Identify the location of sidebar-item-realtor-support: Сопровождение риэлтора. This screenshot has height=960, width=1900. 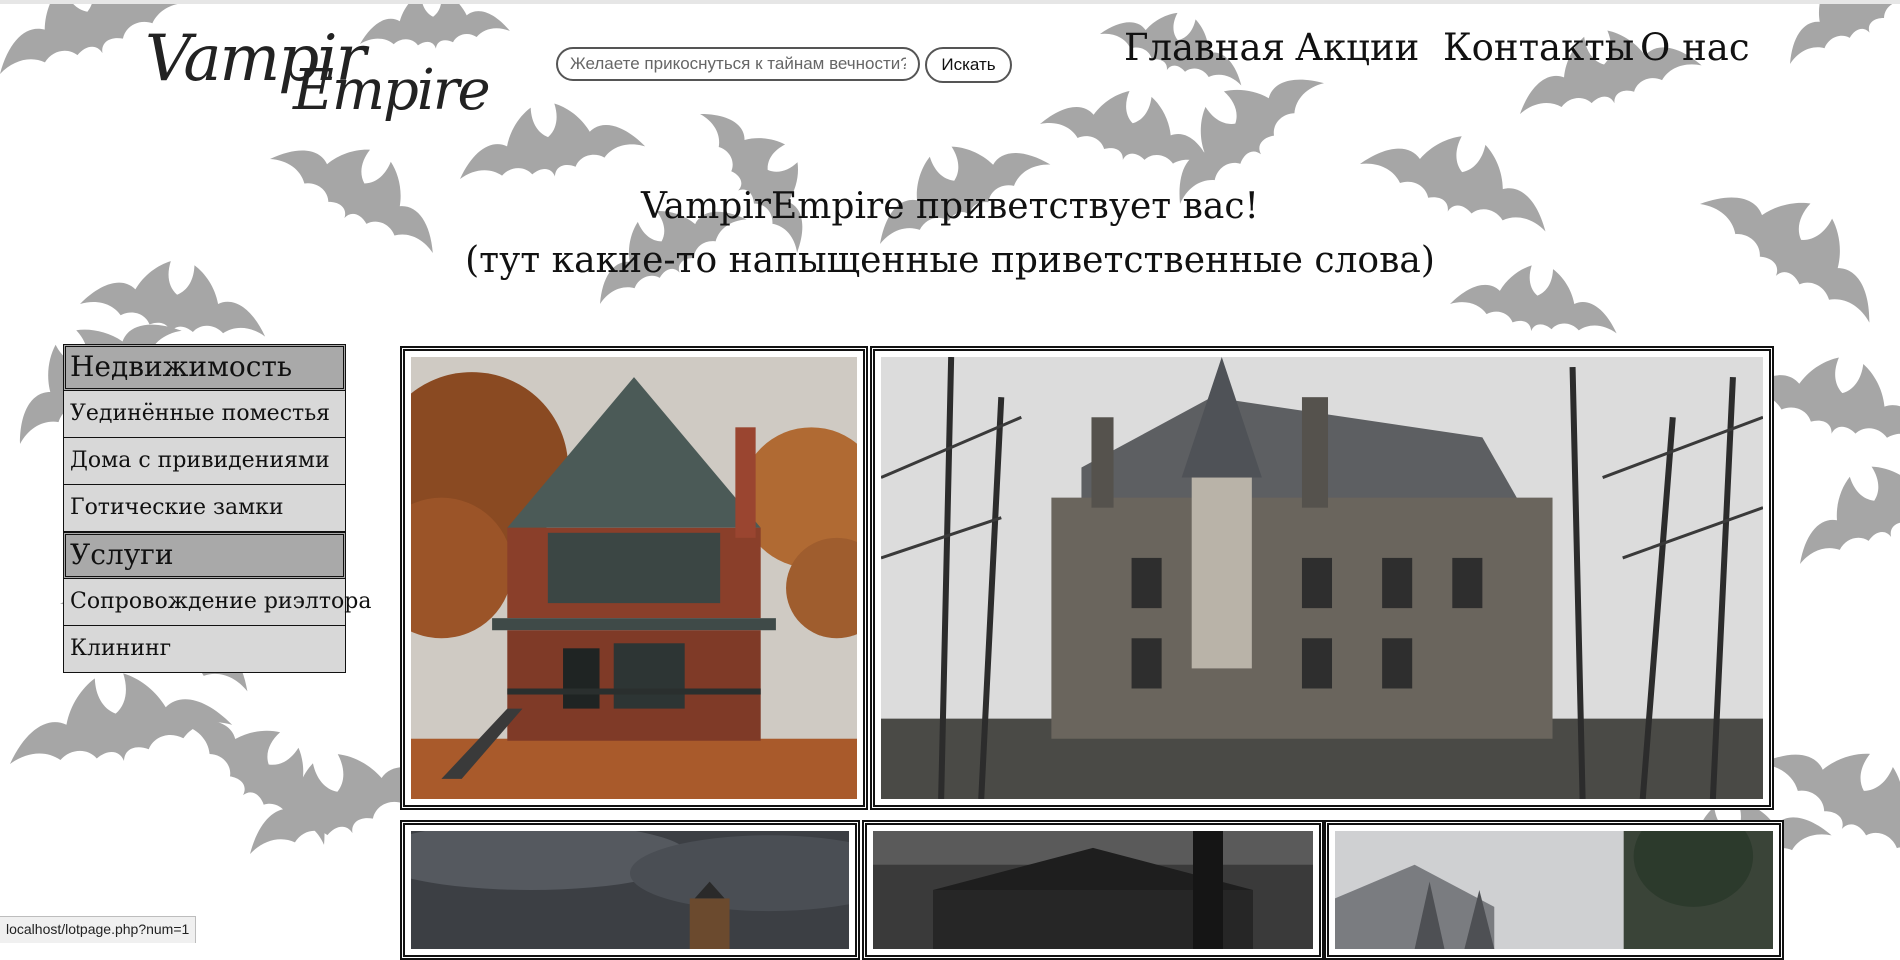
(217, 602).